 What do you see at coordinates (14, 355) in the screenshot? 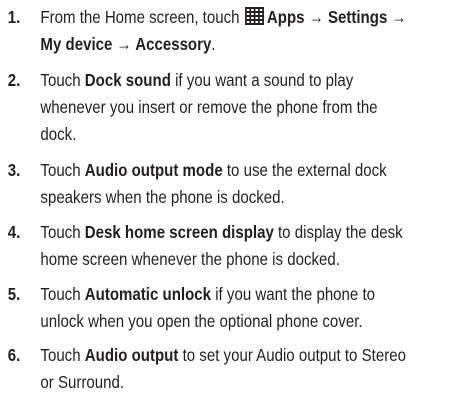
I see `step-number: 6.` at bounding box center [14, 355].